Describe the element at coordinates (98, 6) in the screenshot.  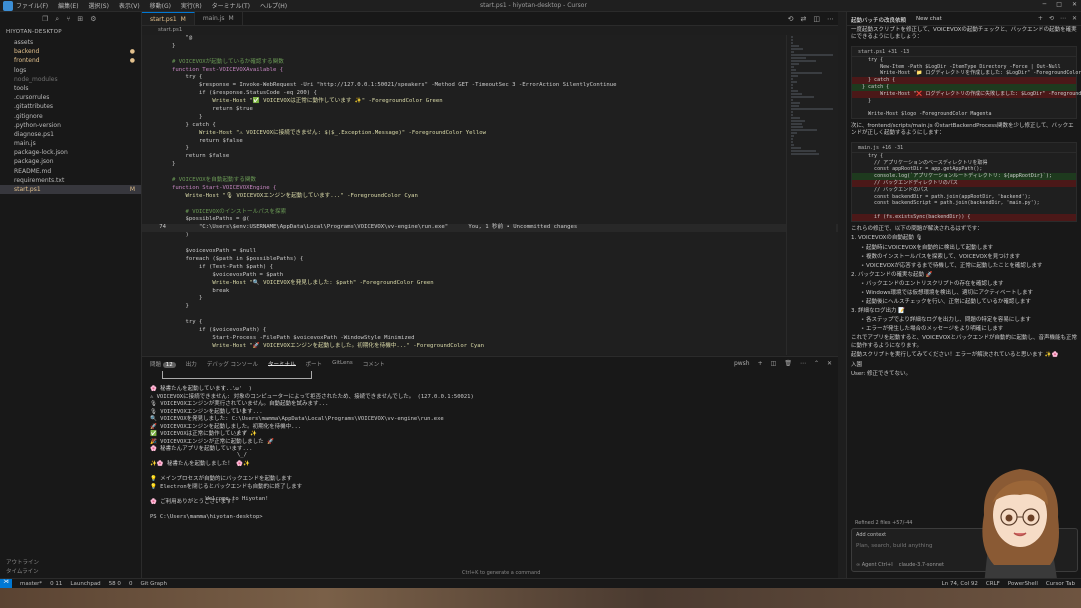
I see `menu-selection: 選択(S)` at that location.